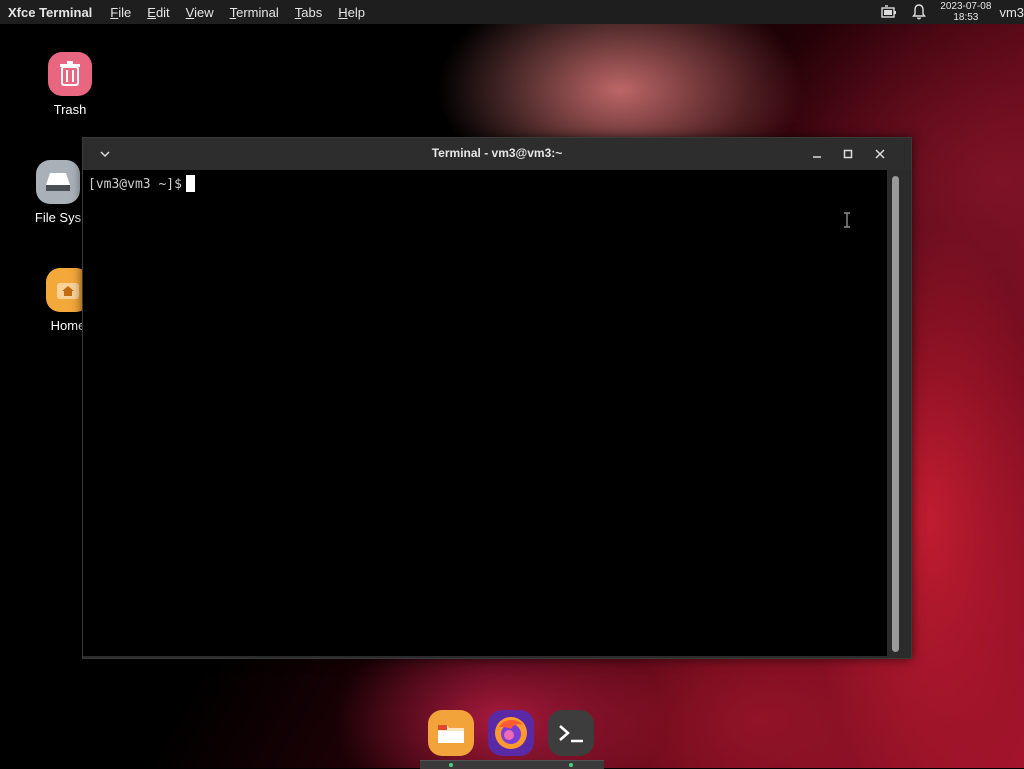 This screenshot has height=769, width=1024. What do you see at coordinates (58, 182) in the screenshot?
I see `drive-icon` at bounding box center [58, 182].